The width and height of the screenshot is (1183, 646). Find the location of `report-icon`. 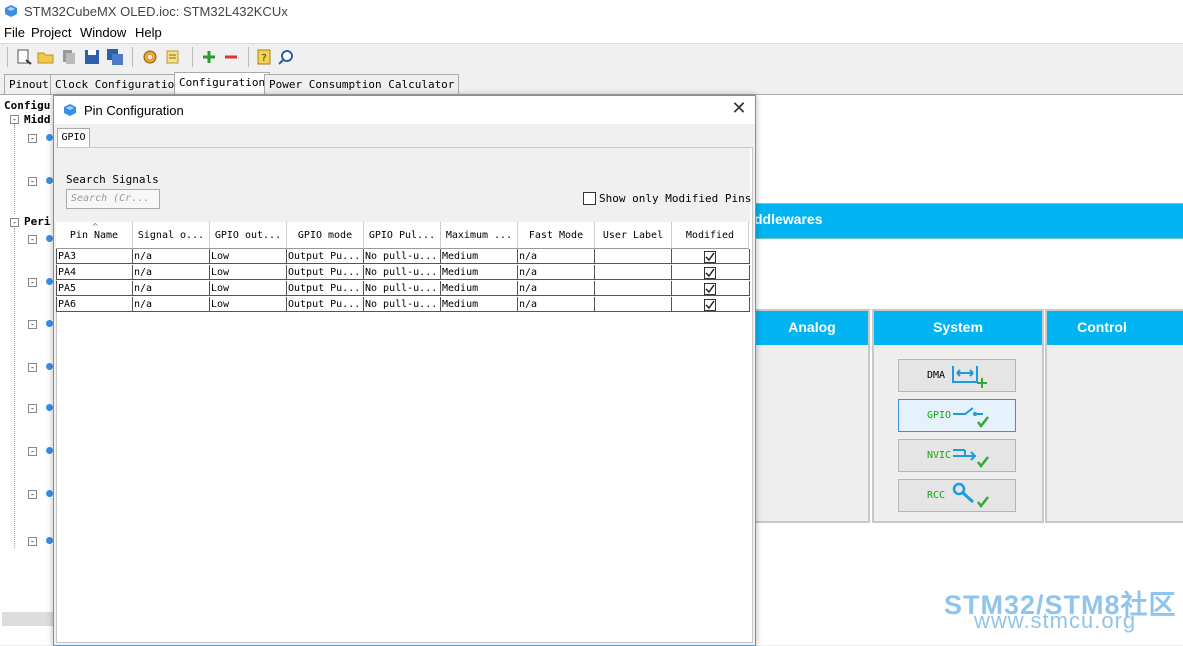

report-icon is located at coordinates (173, 57).